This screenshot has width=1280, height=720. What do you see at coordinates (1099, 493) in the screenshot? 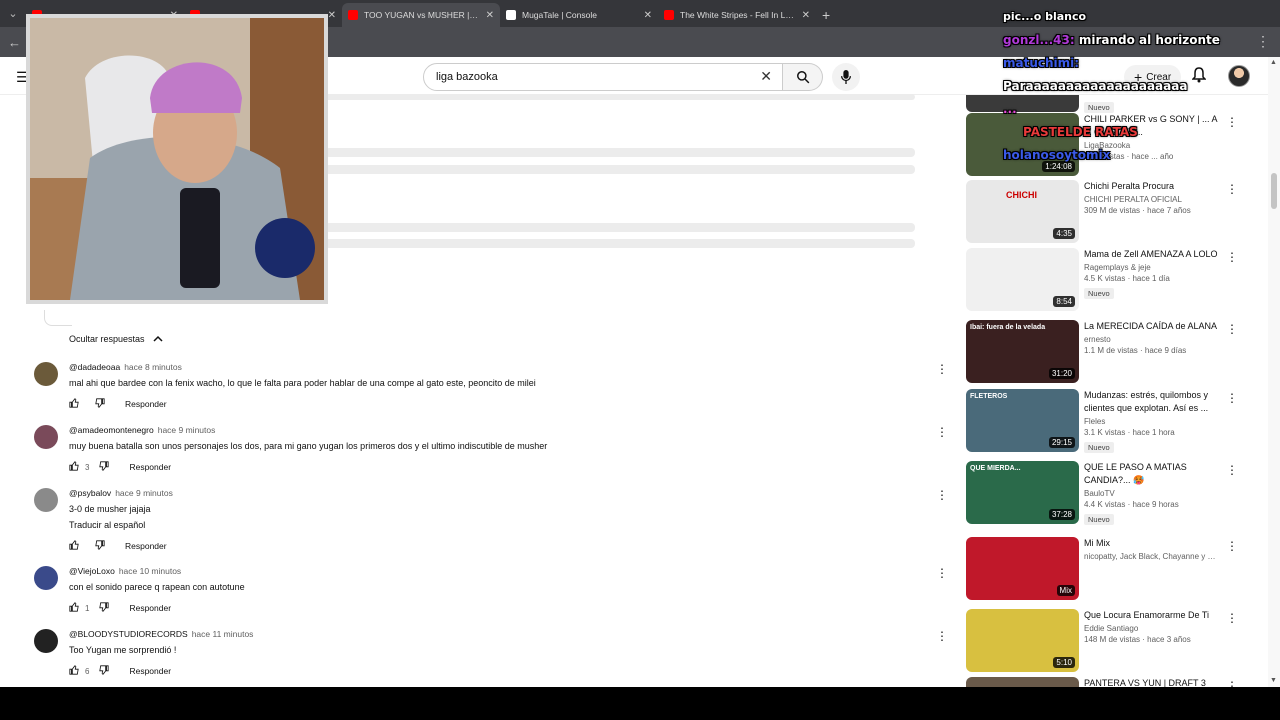
I see `channel-name: BauloTV` at bounding box center [1099, 493].